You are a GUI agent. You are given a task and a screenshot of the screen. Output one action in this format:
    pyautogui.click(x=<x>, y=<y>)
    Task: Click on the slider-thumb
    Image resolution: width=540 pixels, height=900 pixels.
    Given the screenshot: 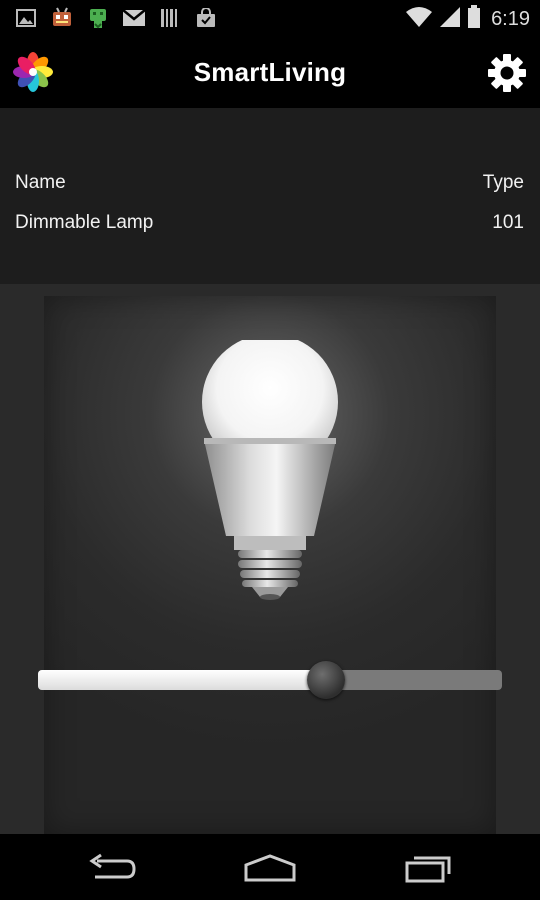 What is the action you would take?
    pyautogui.click(x=325, y=680)
    